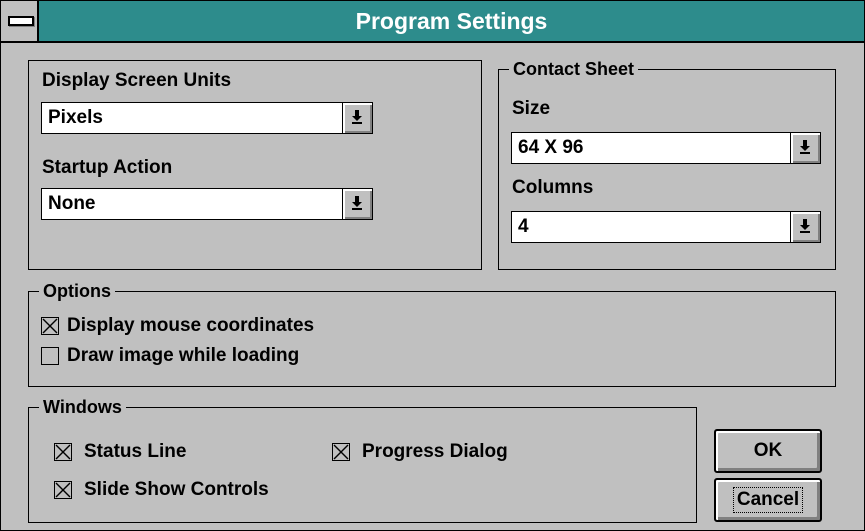  I want to click on display-mouse-coordinates-checkbox, so click(50, 326).